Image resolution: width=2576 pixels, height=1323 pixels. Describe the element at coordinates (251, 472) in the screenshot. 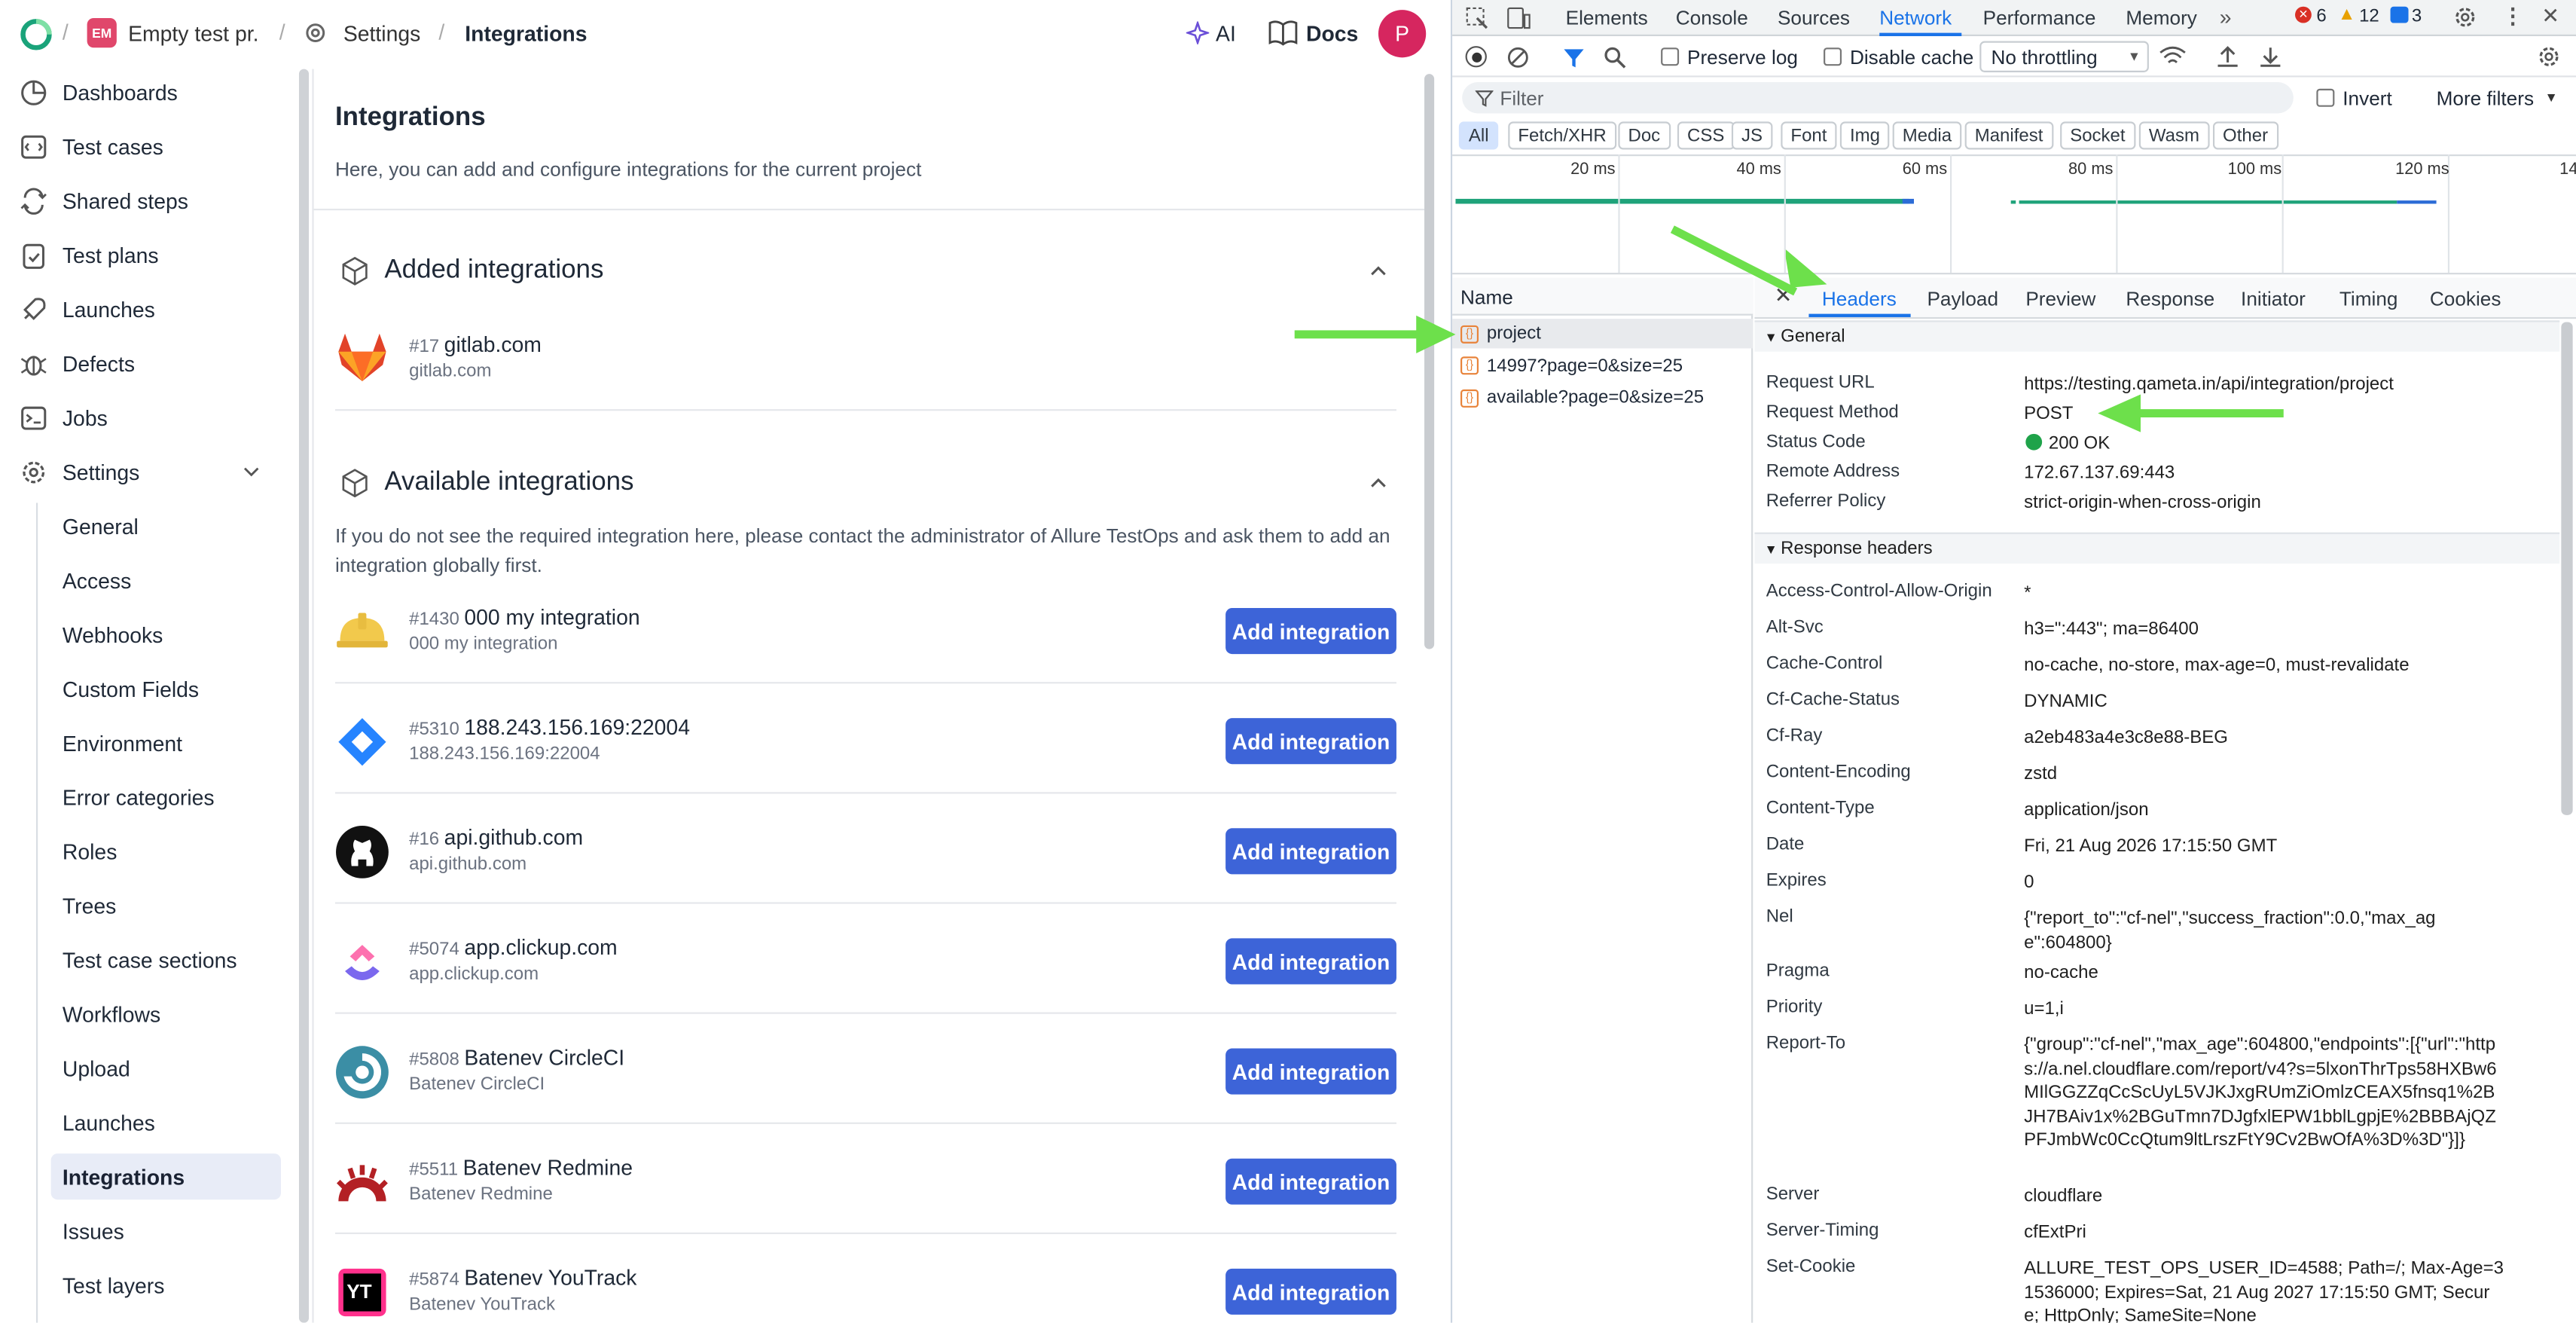

I see `chevron-down-icon` at that location.